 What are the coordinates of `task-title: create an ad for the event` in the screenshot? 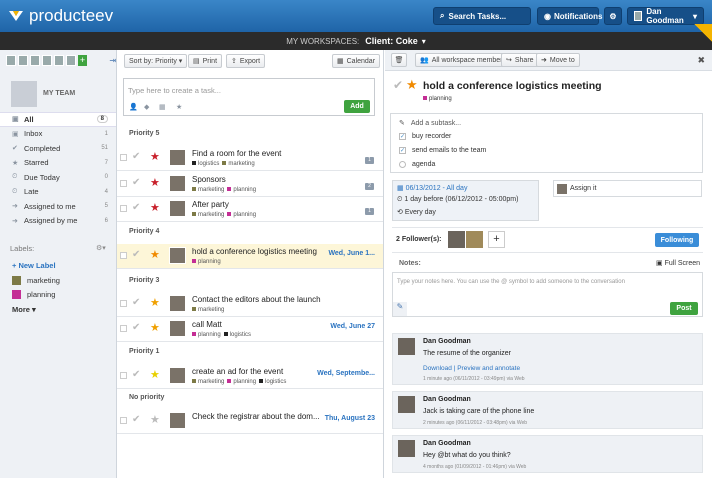 It's located at (237, 371).